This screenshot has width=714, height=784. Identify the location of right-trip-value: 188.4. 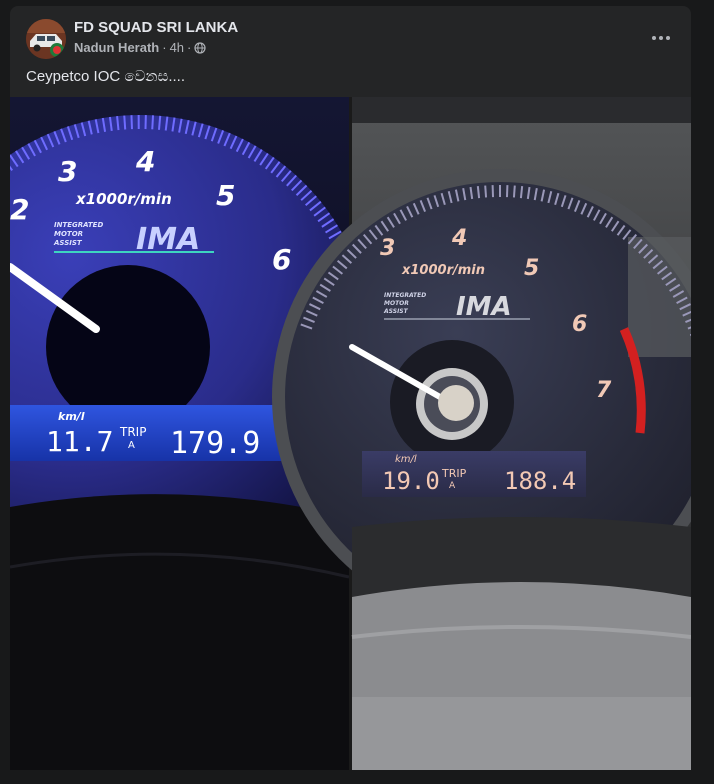
(540, 481).